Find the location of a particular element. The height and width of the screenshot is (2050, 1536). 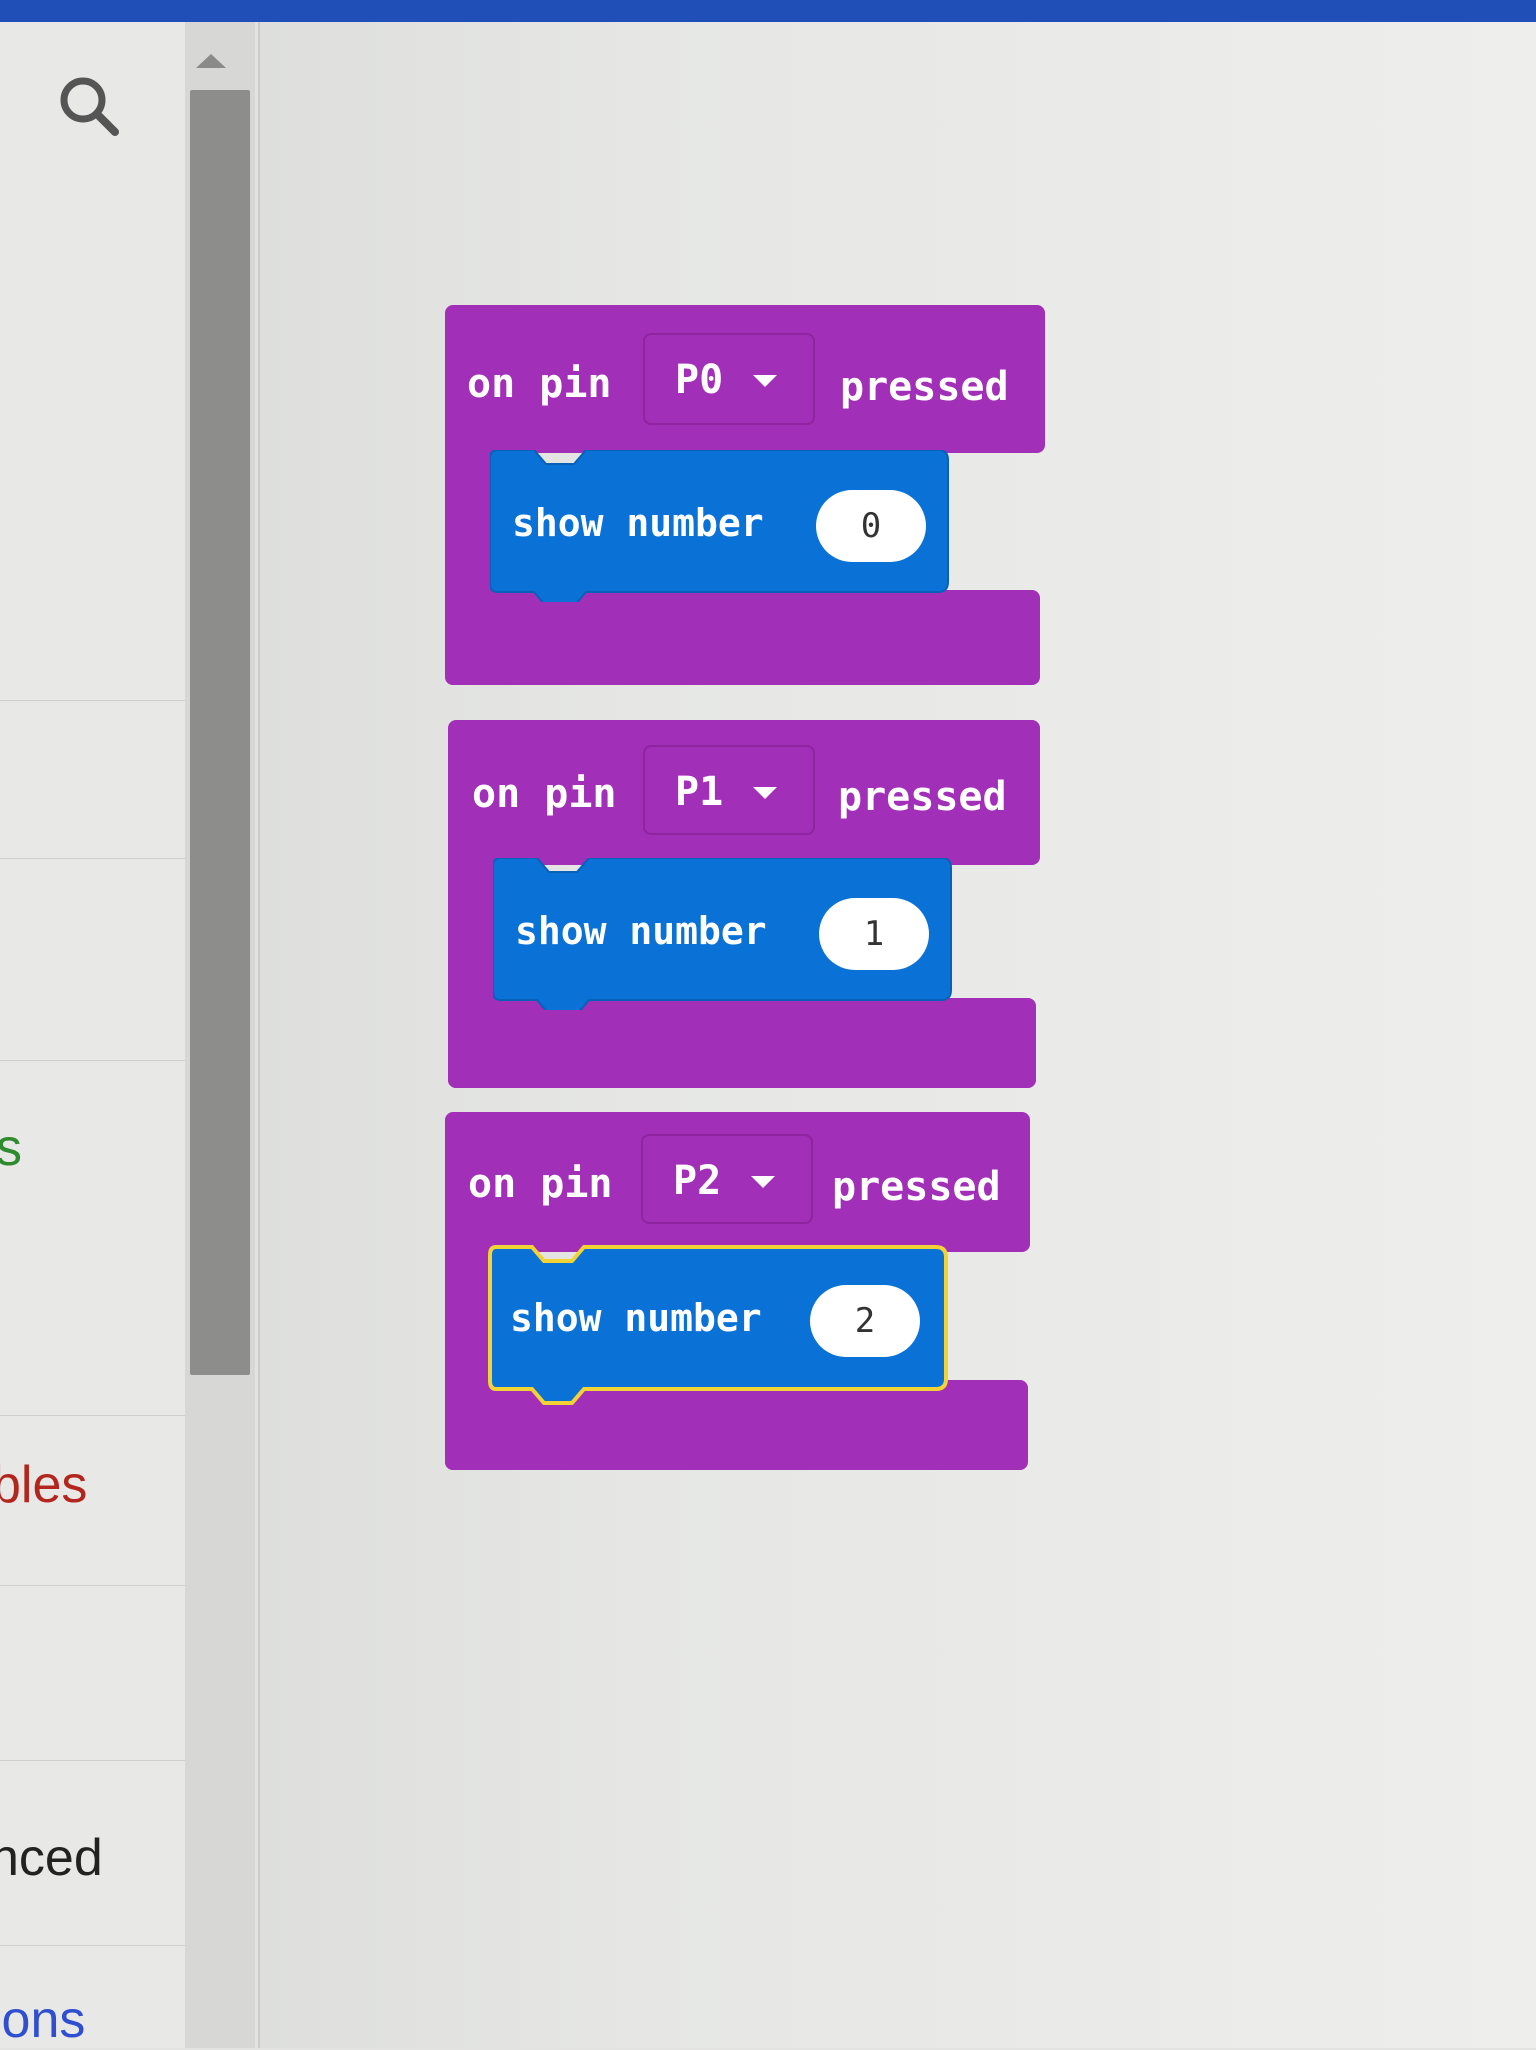

number-input: 0 is located at coordinates (871, 526).